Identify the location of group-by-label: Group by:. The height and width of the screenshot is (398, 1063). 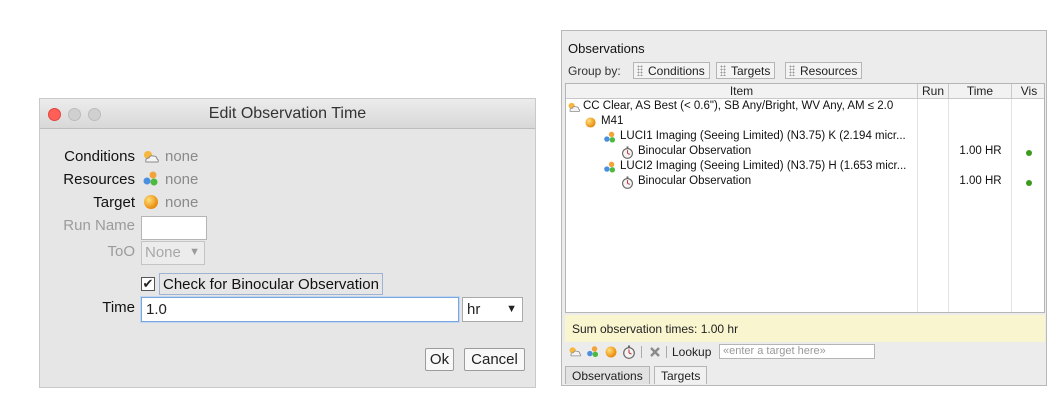
(594, 71).